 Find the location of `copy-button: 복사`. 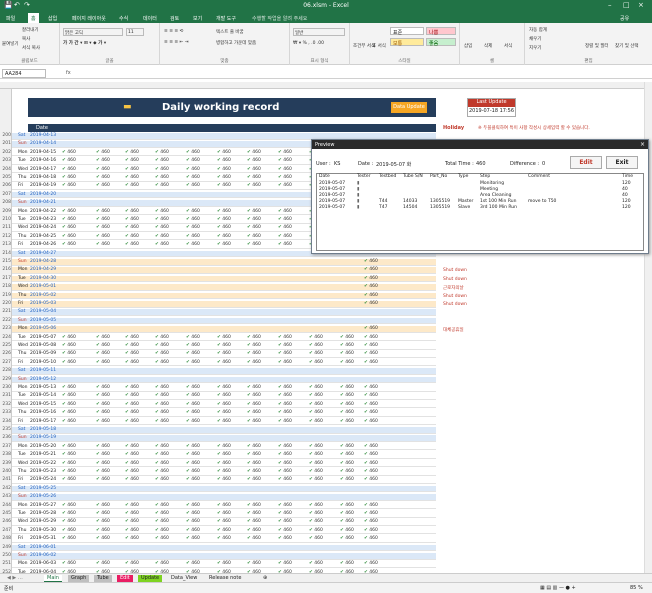

copy-button: 복사 is located at coordinates (26, 39).